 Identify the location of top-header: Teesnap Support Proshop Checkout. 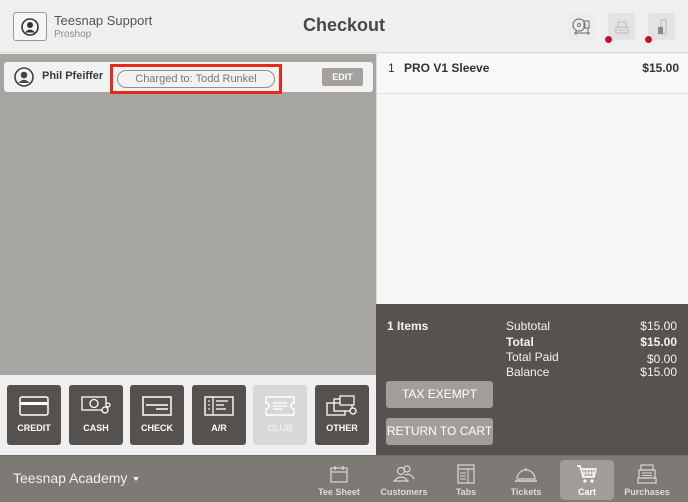
(344, 26).